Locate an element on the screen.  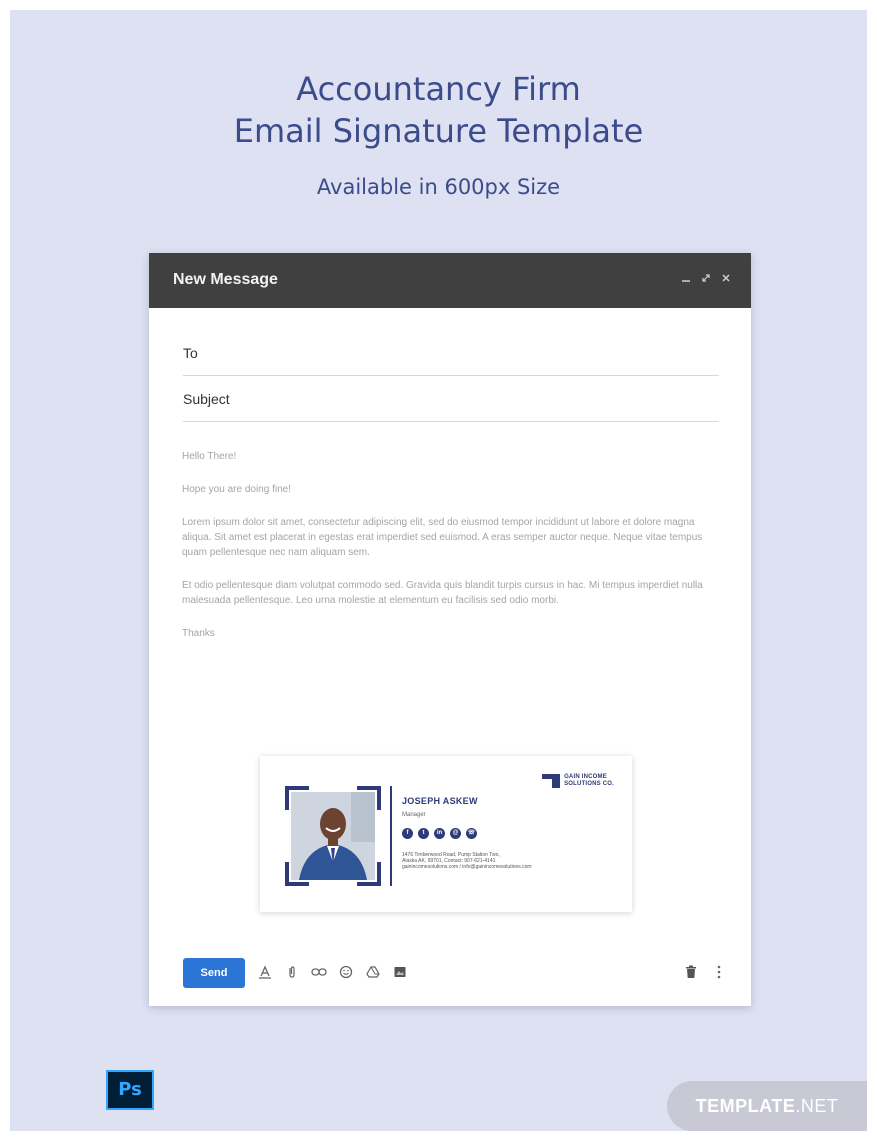
company-name: GAIN INCOME SOLUTIONS CO. is located at coordinates (589, 780).